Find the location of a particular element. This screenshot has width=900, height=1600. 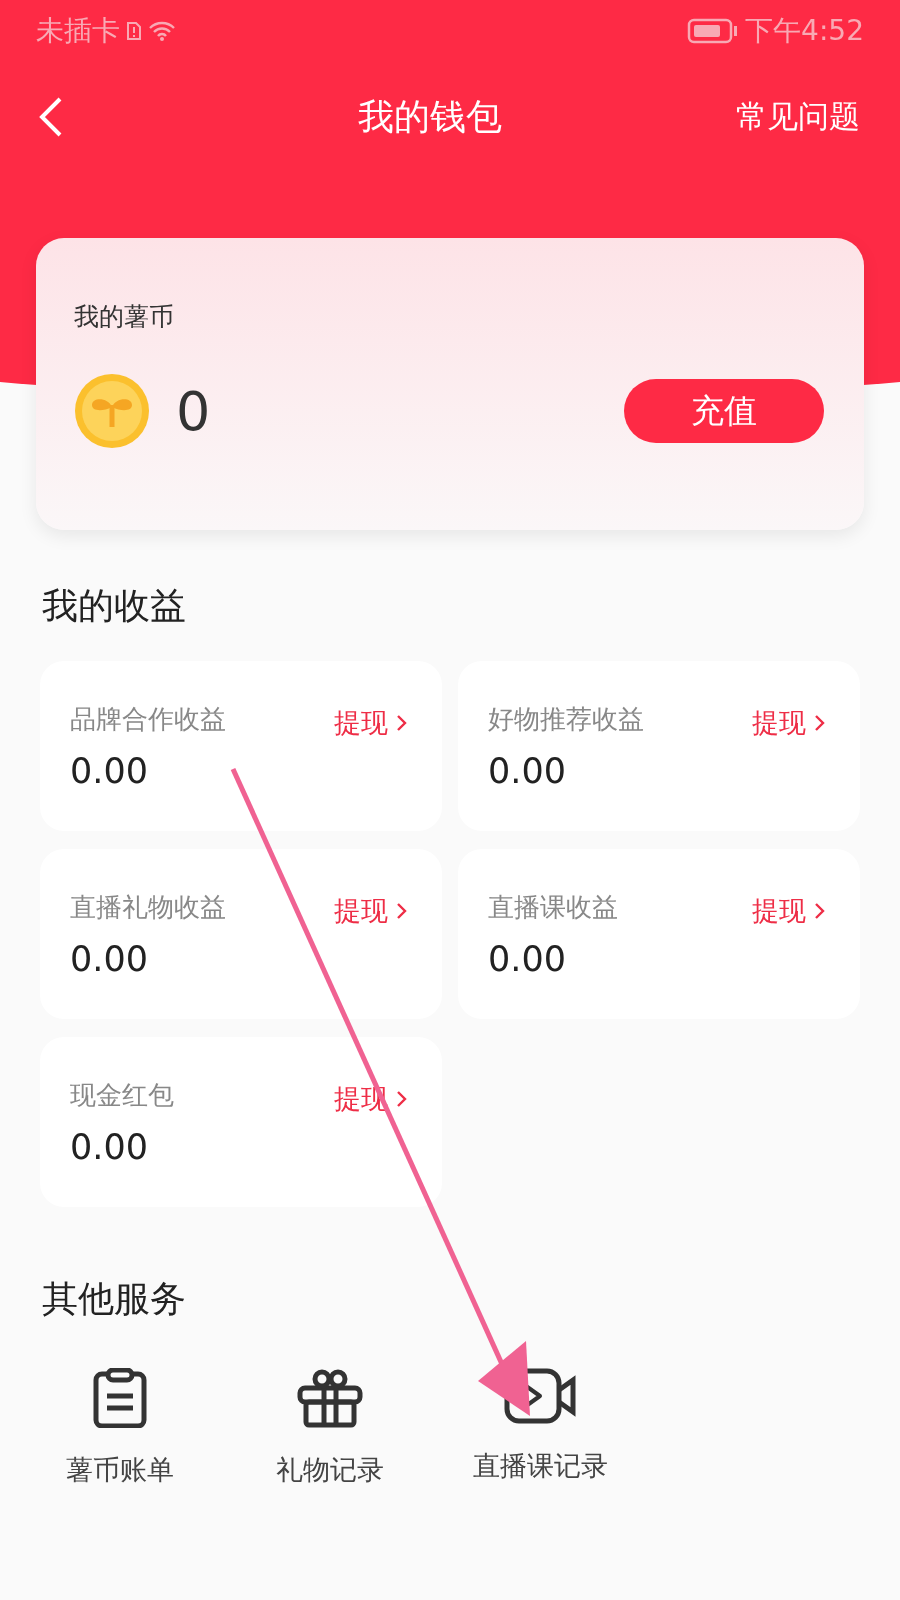

battery-icon is located at coordinates (713, 31).